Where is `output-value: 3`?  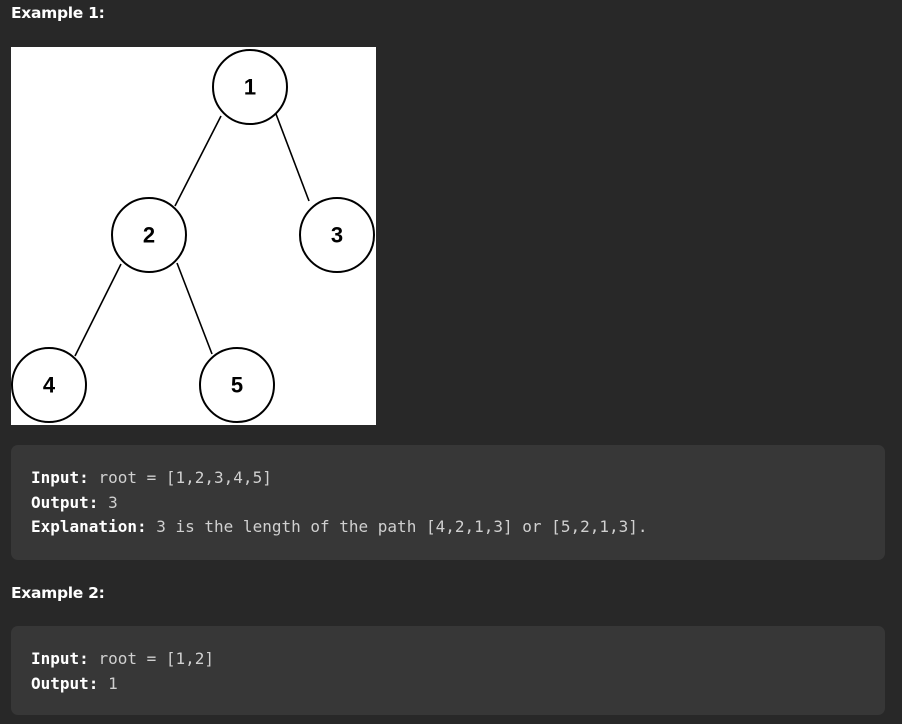 output-value: 3 is located at coordinates (113, 502).